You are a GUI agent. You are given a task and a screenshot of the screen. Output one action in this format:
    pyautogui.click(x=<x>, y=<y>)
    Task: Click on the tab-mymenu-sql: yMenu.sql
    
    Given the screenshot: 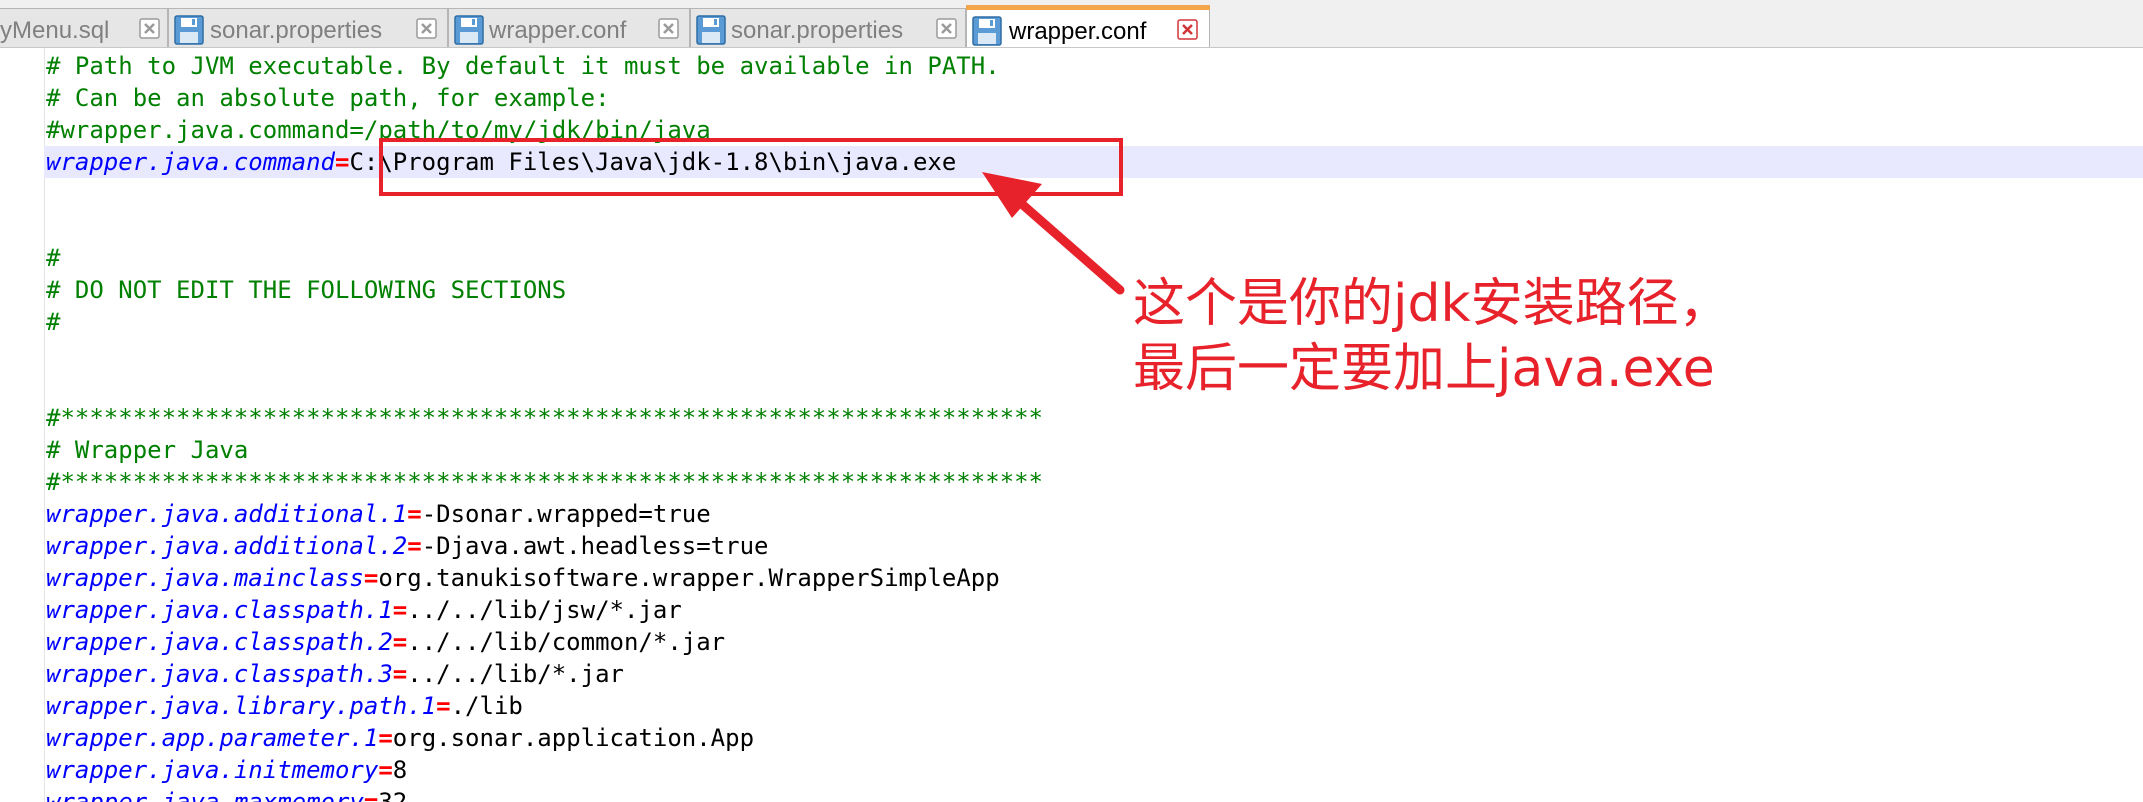 What is the action you would take?
    pyautogui.click(x=84, y=27)
    